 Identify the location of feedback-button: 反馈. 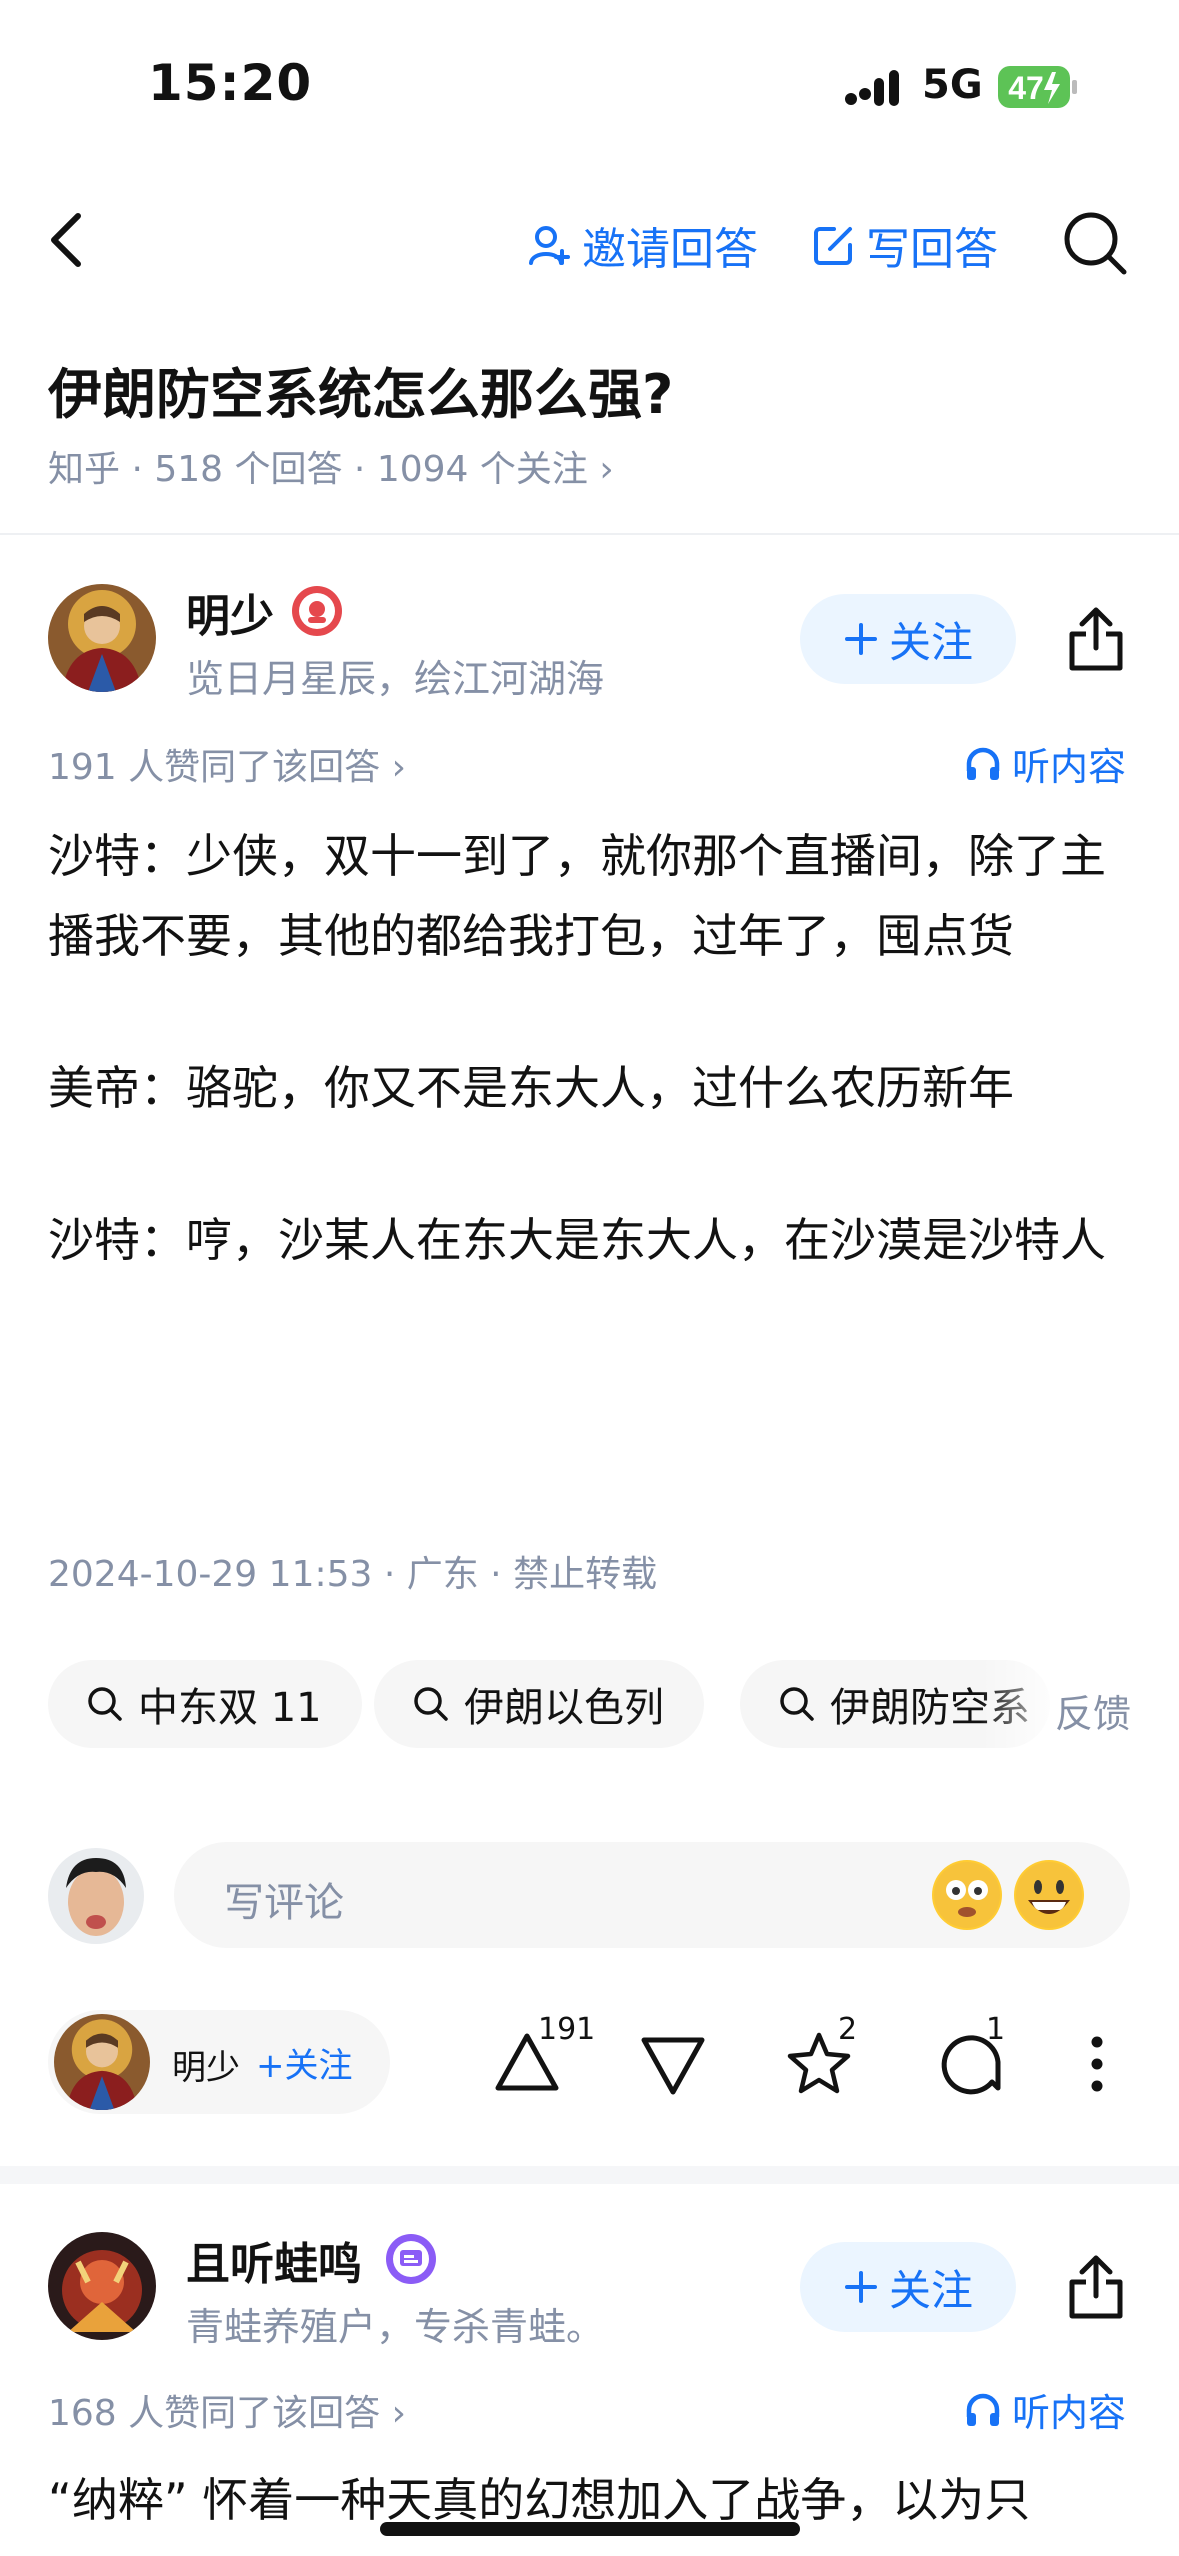
(1093, 1710).